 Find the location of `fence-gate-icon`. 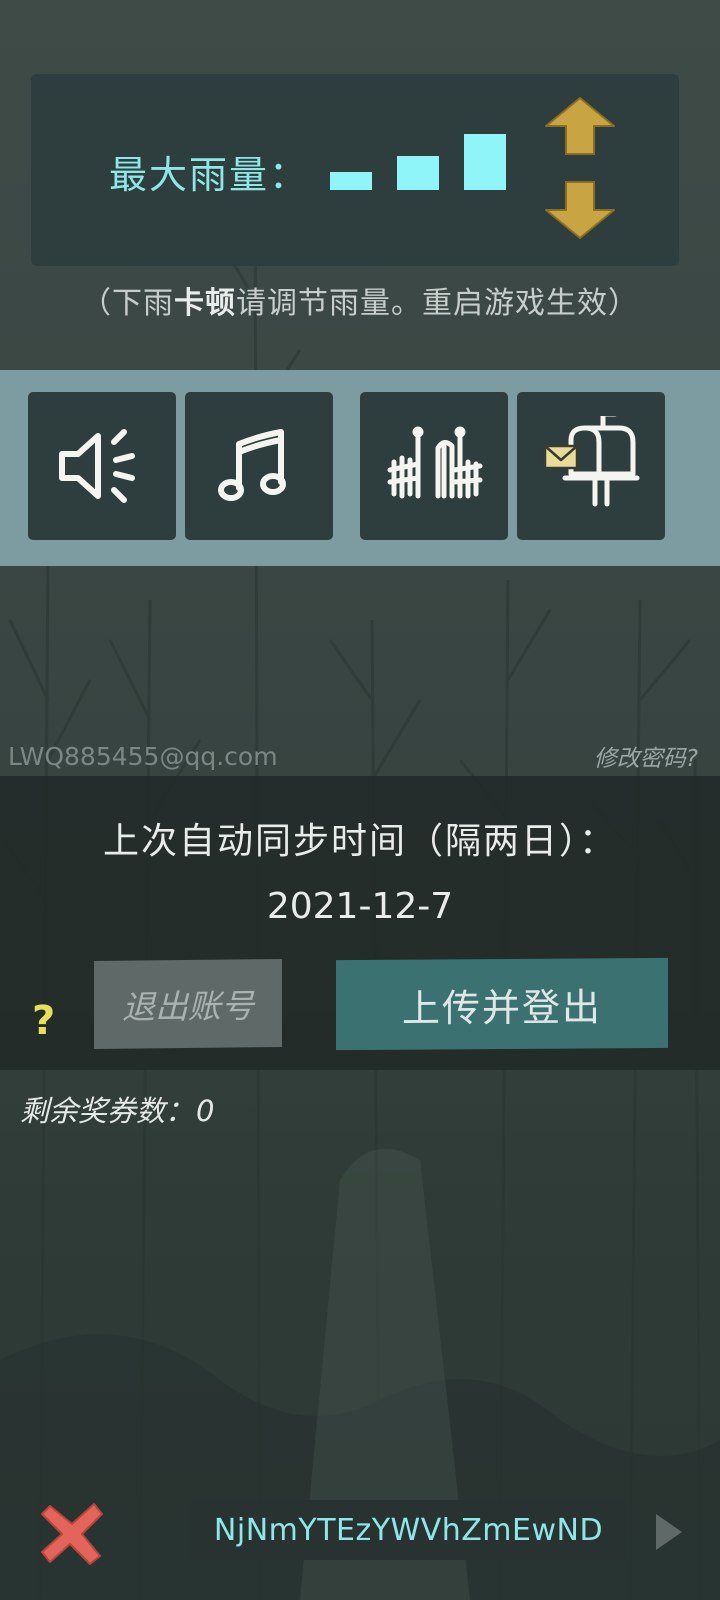

fence-gate-icon is located at coordinates (435, 462).